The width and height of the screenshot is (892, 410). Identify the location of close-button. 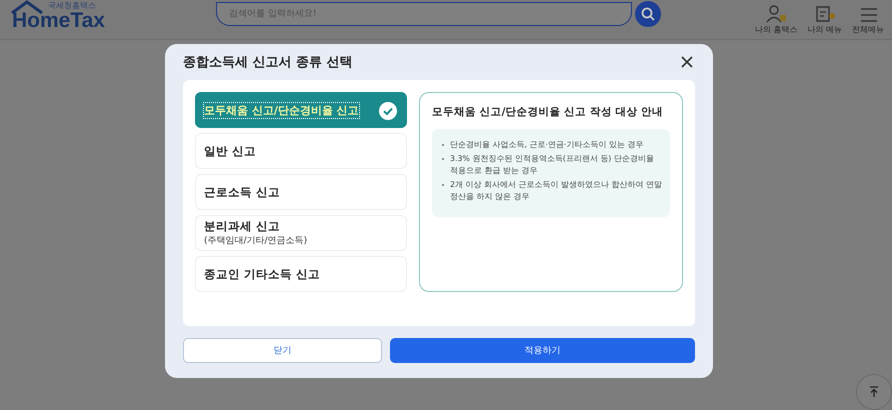
(687, 62).